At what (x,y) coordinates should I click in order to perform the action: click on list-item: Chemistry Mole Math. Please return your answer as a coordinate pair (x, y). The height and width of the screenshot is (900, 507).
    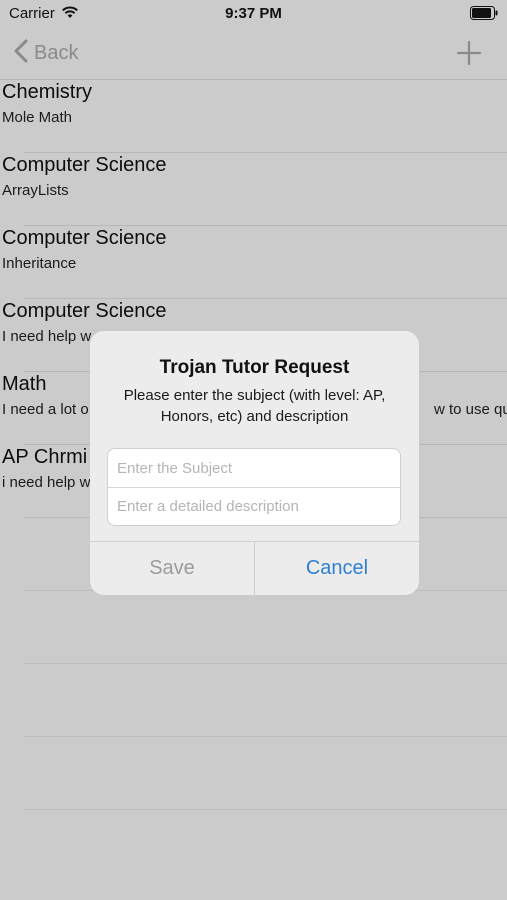
    Looking at the image, I should click on (253, 116).